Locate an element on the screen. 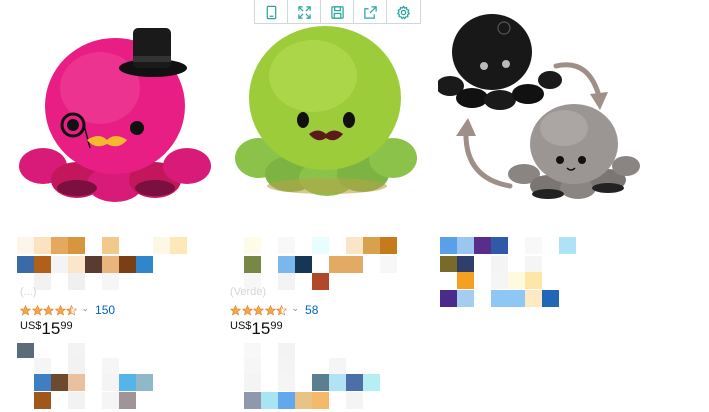 Image resolution: width=709 pixels, height=412 pixels. toolbar-expand-button is located at coordinates (304, 12).